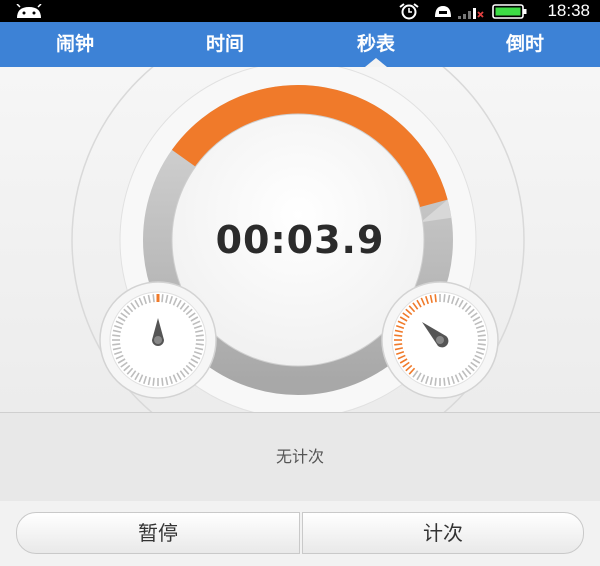 This screenshot has height=566, width=600. Describe the element at coordinates (568, 10) in the screenshot. I see `status-time: 18:38` at that location.